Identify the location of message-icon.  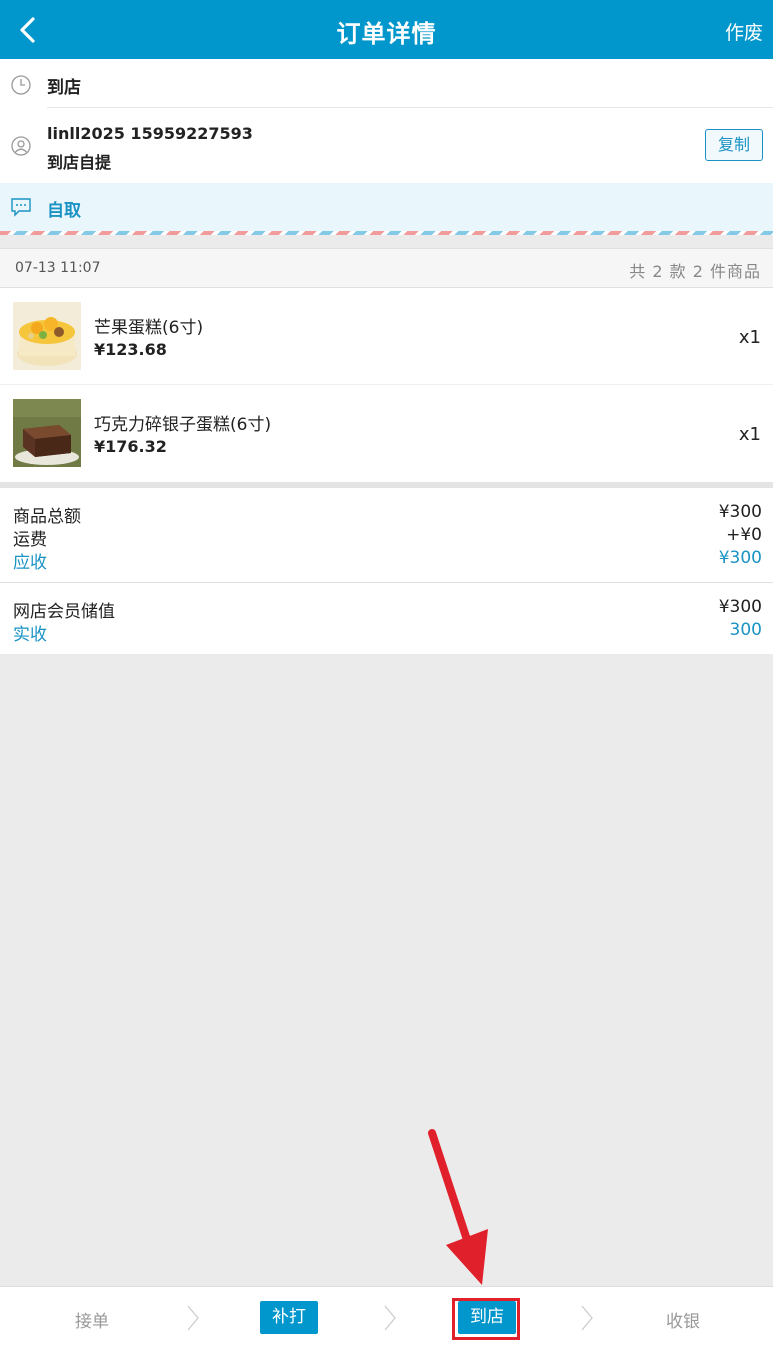
(21, 207).